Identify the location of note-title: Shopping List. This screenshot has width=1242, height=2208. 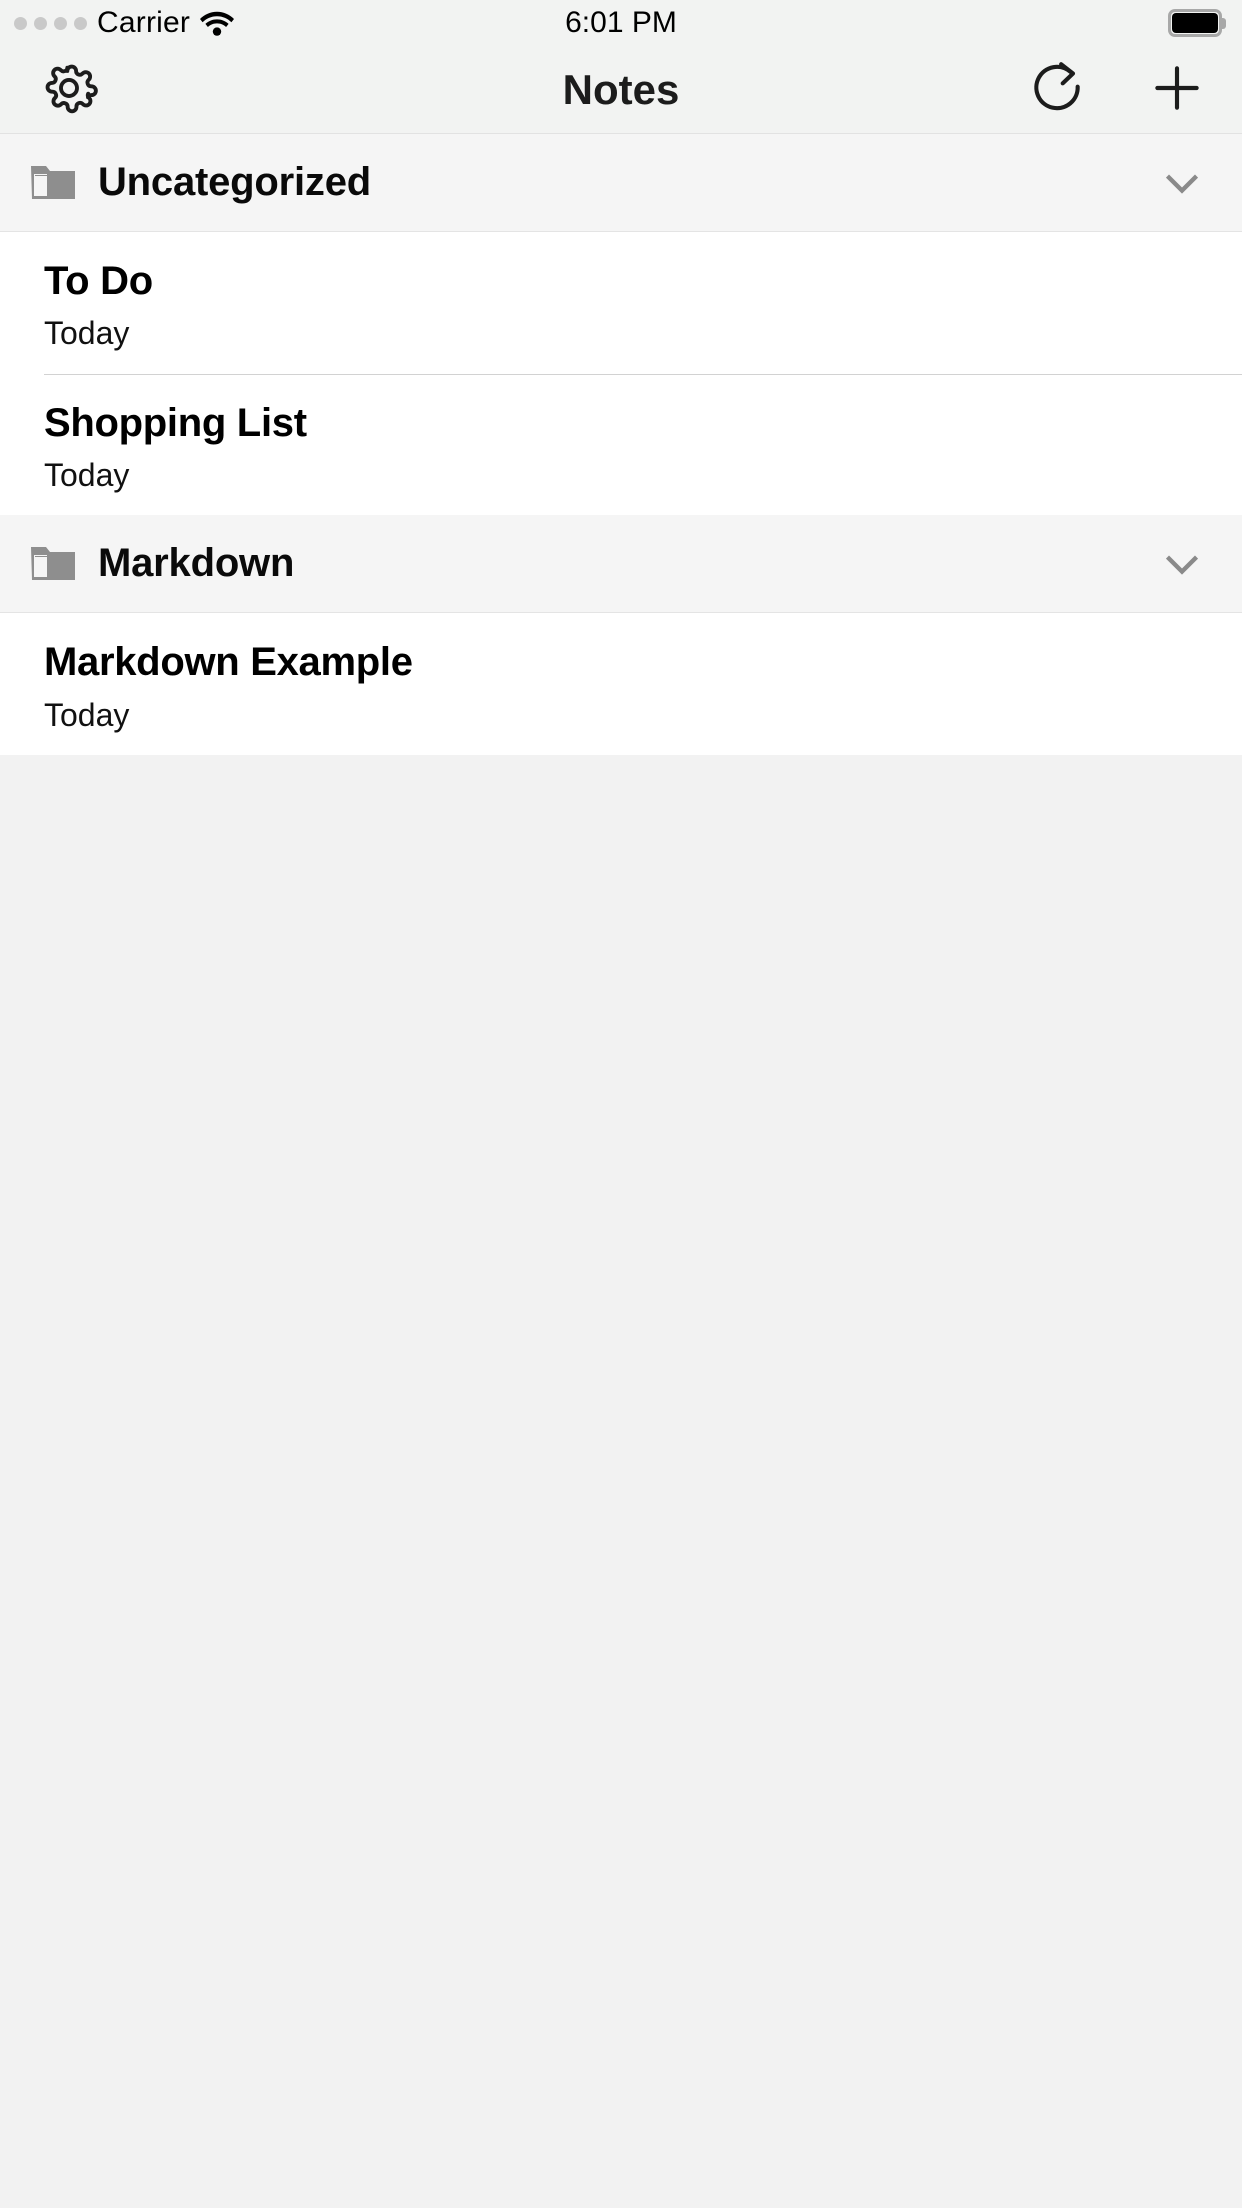
(175, 422).